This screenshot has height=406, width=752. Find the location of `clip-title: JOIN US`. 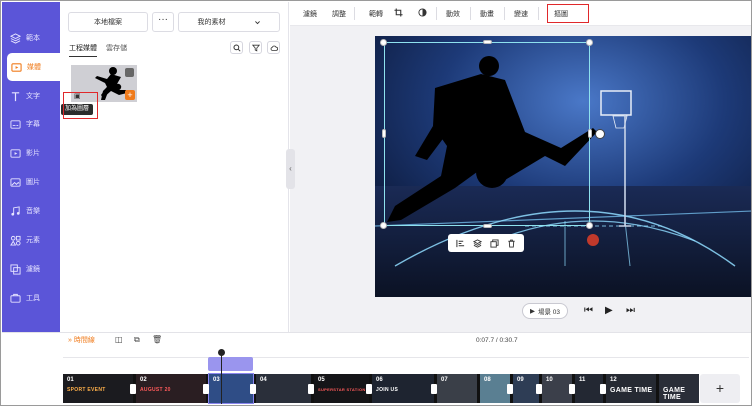

clip-title: JOIN US is located at coordinates (387, 390).